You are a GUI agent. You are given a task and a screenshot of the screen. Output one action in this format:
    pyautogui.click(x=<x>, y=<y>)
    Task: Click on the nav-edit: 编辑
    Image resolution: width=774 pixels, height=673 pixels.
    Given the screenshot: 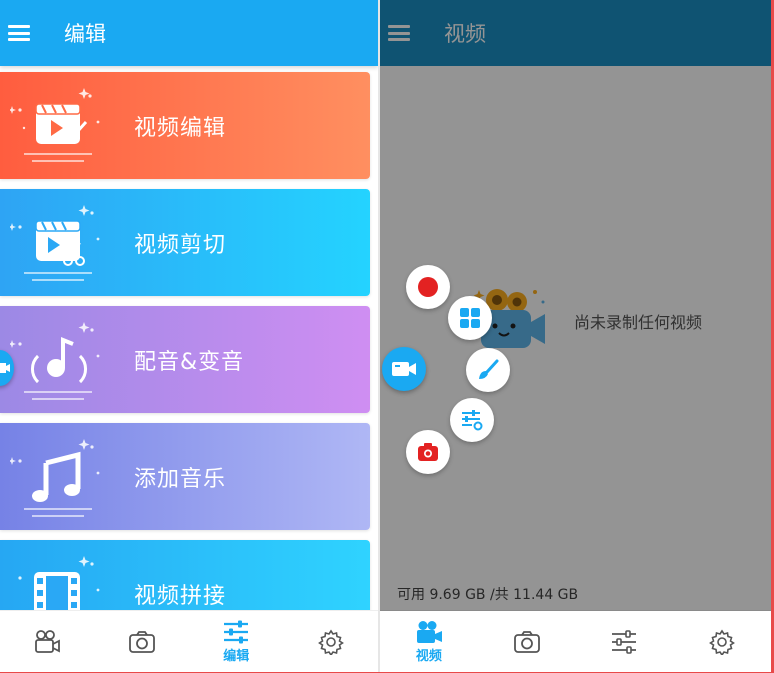 What is the action you would take?
    pyautogui.click(x=236, y=642)
    